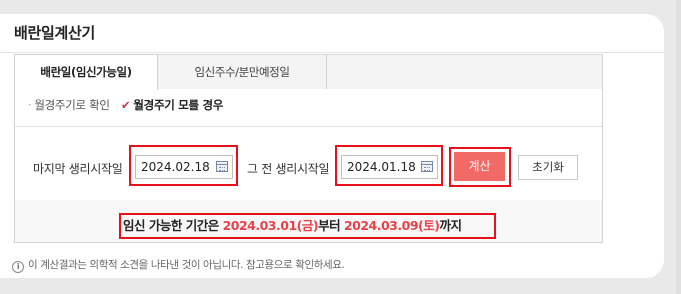 The image size is (681, 294). I want to click on option-cycle-known: · 월경주기로 확인, so click(69, 105).